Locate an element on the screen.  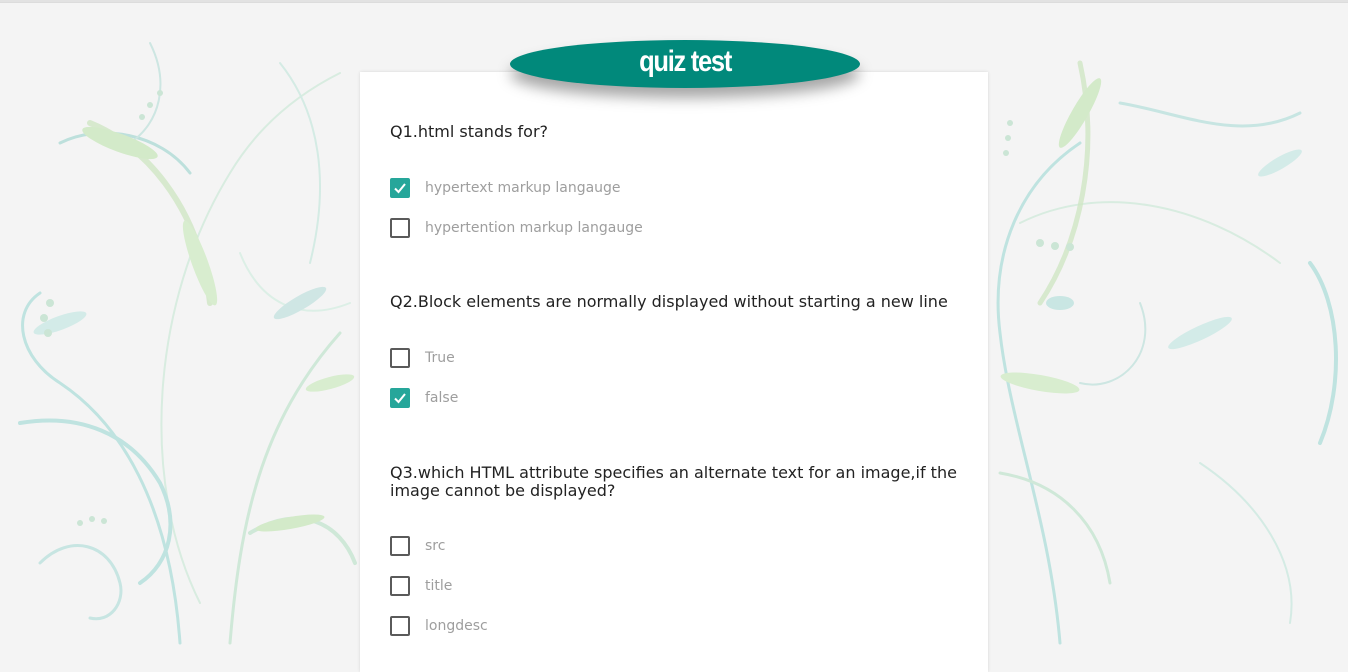
q3-option-2: title is located at coordinates (421, 586).